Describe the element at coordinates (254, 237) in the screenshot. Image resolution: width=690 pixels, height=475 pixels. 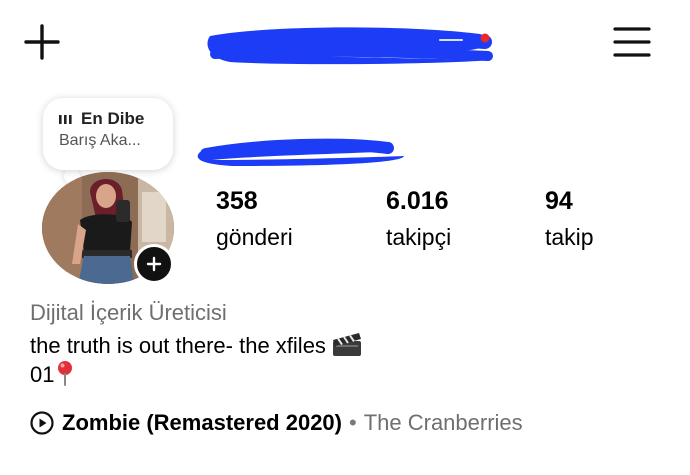
I see `posts-label: gönderi` at that location.